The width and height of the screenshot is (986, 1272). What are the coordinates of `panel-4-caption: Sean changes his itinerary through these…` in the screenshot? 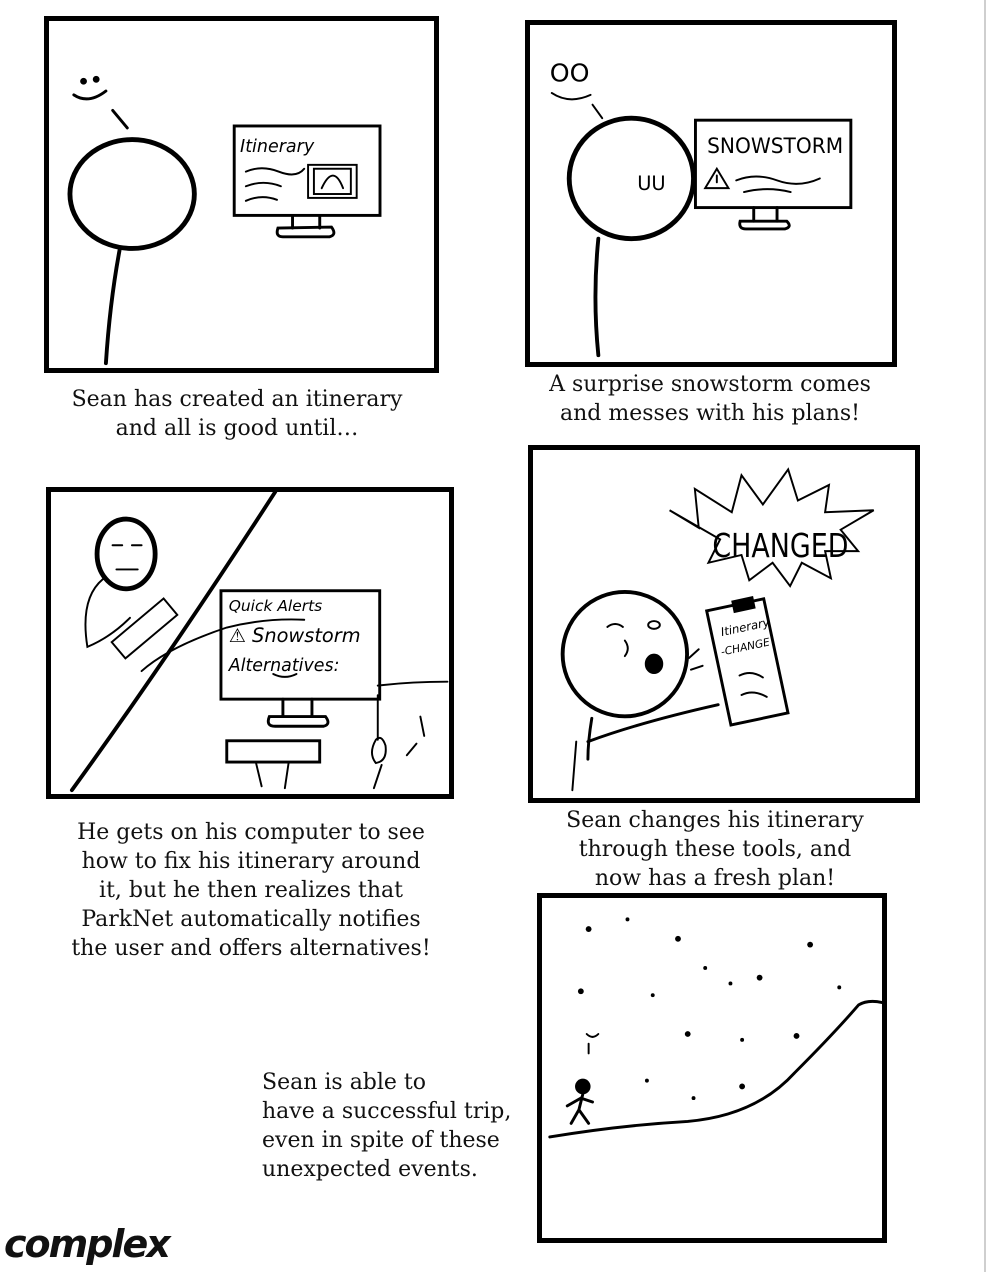 It's located at (715, 849).